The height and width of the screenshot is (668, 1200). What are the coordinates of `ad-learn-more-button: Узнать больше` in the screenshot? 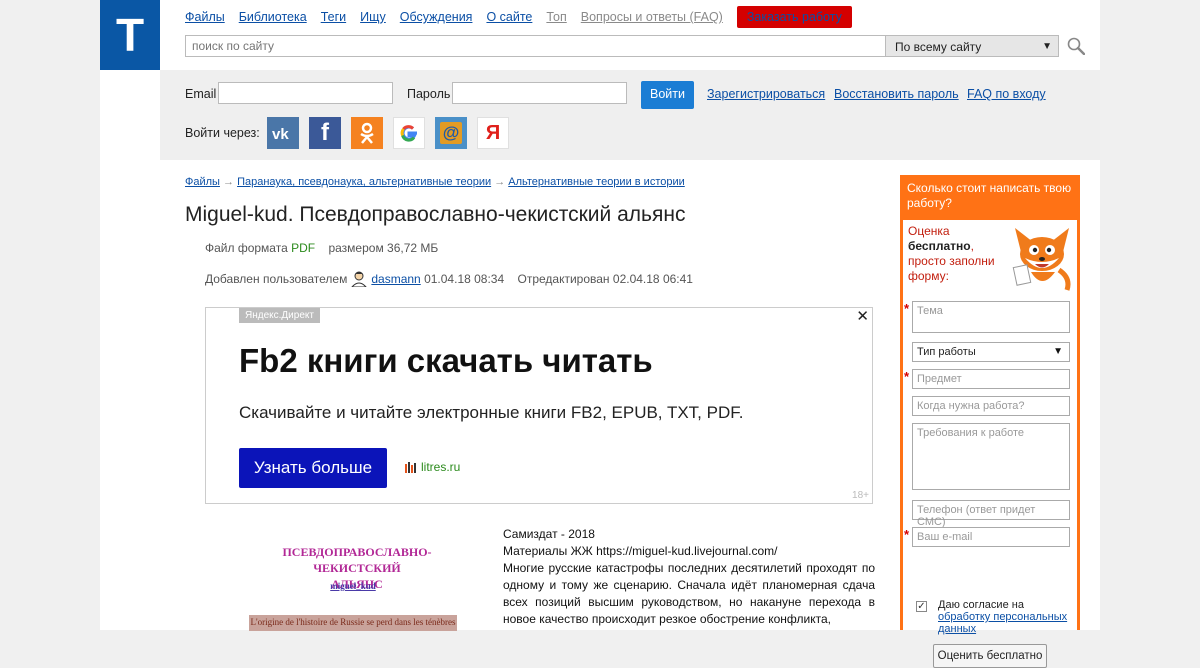 It's located at (313, 468).